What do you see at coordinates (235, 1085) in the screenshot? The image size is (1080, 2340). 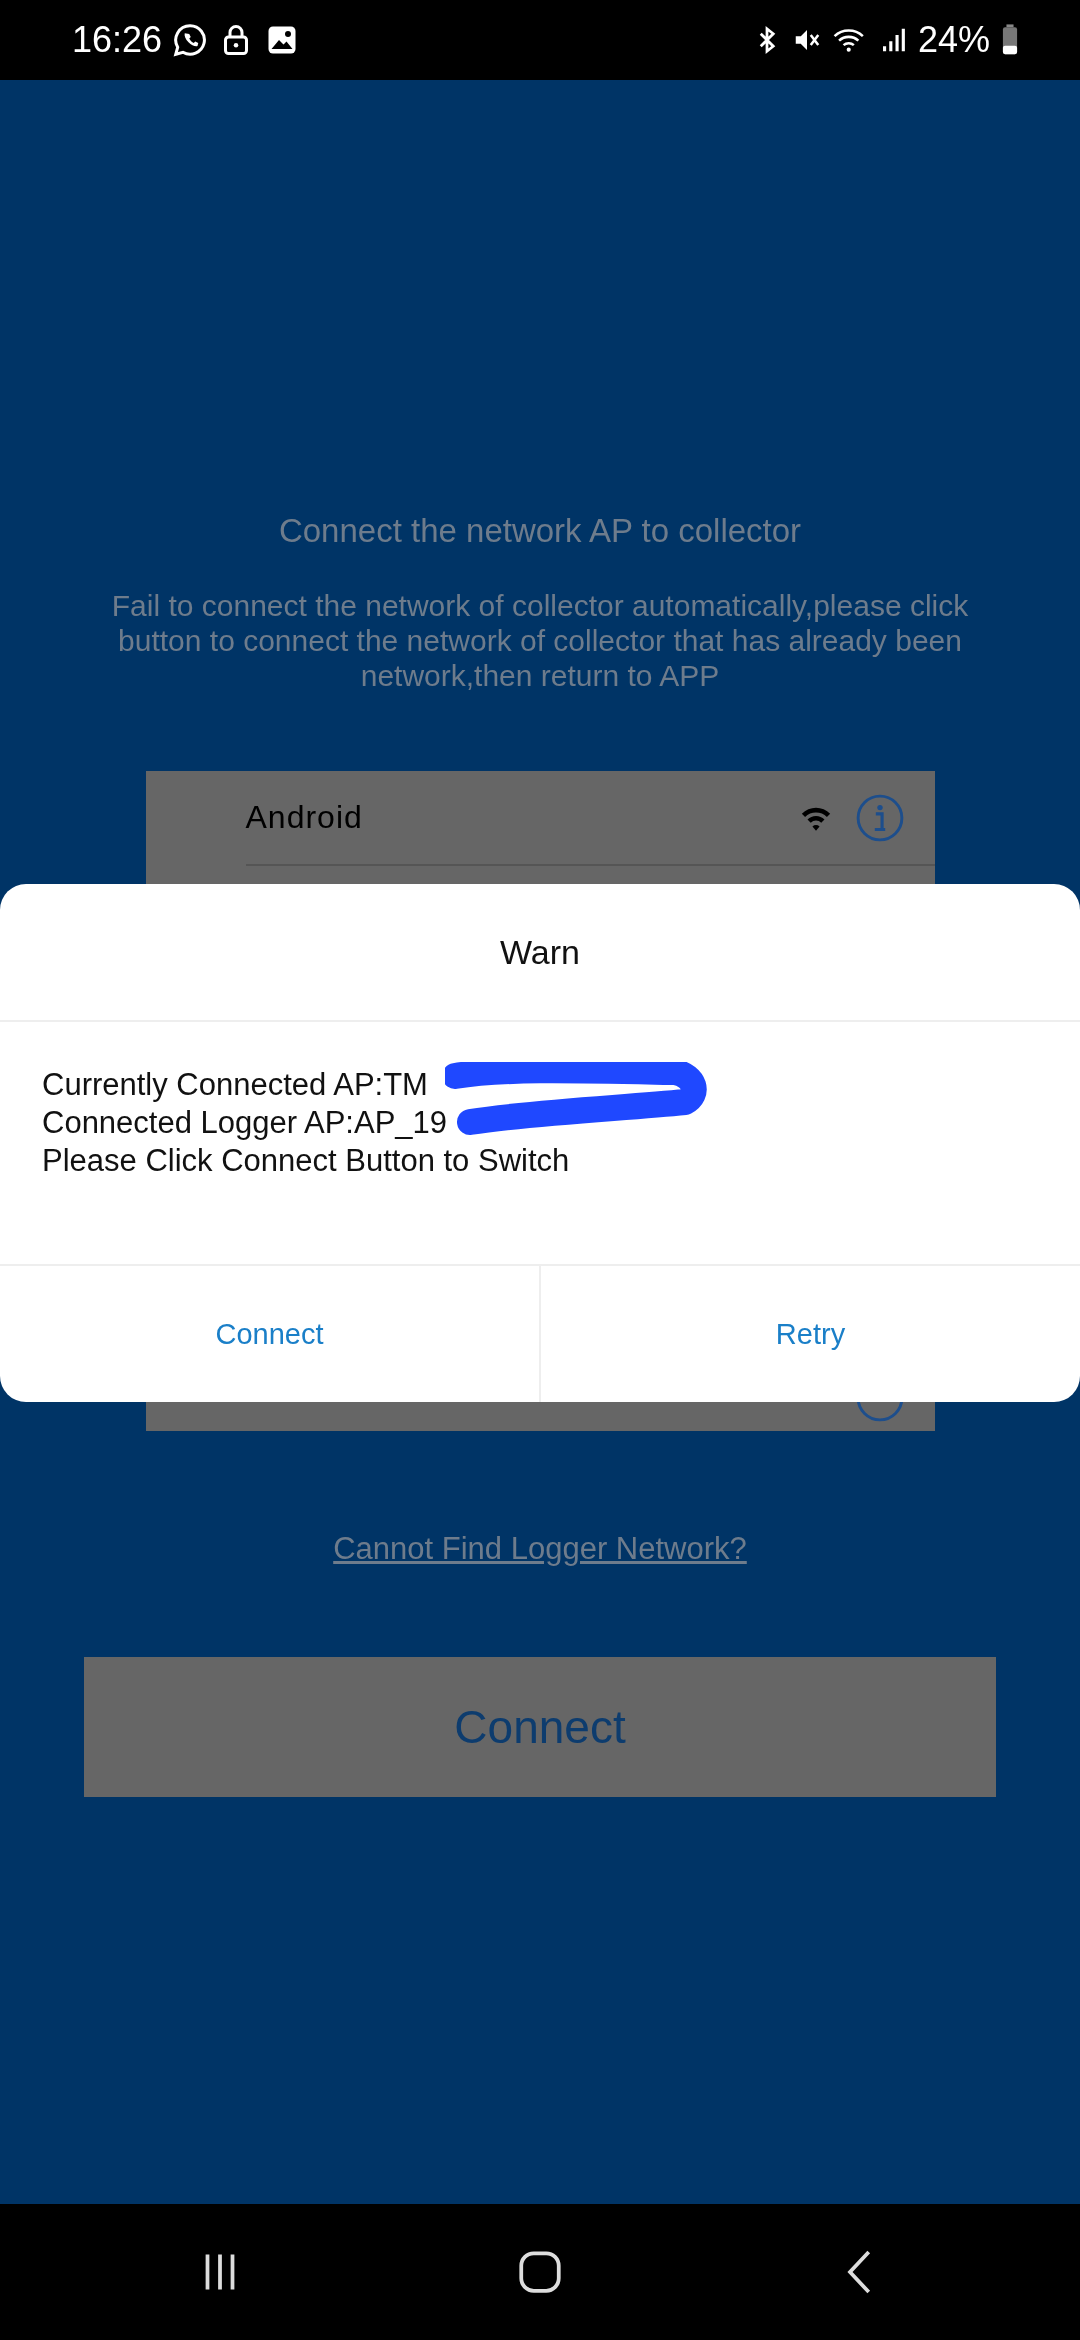 I see `dialog-message-line: Currently Connected AP:TM` at bounding box center [235, 1085].